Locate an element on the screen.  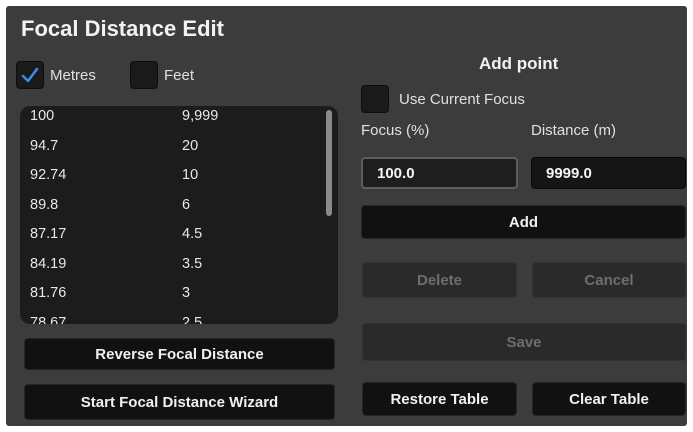
table-row: 81.76 3 is located at coordinates (169, 298).